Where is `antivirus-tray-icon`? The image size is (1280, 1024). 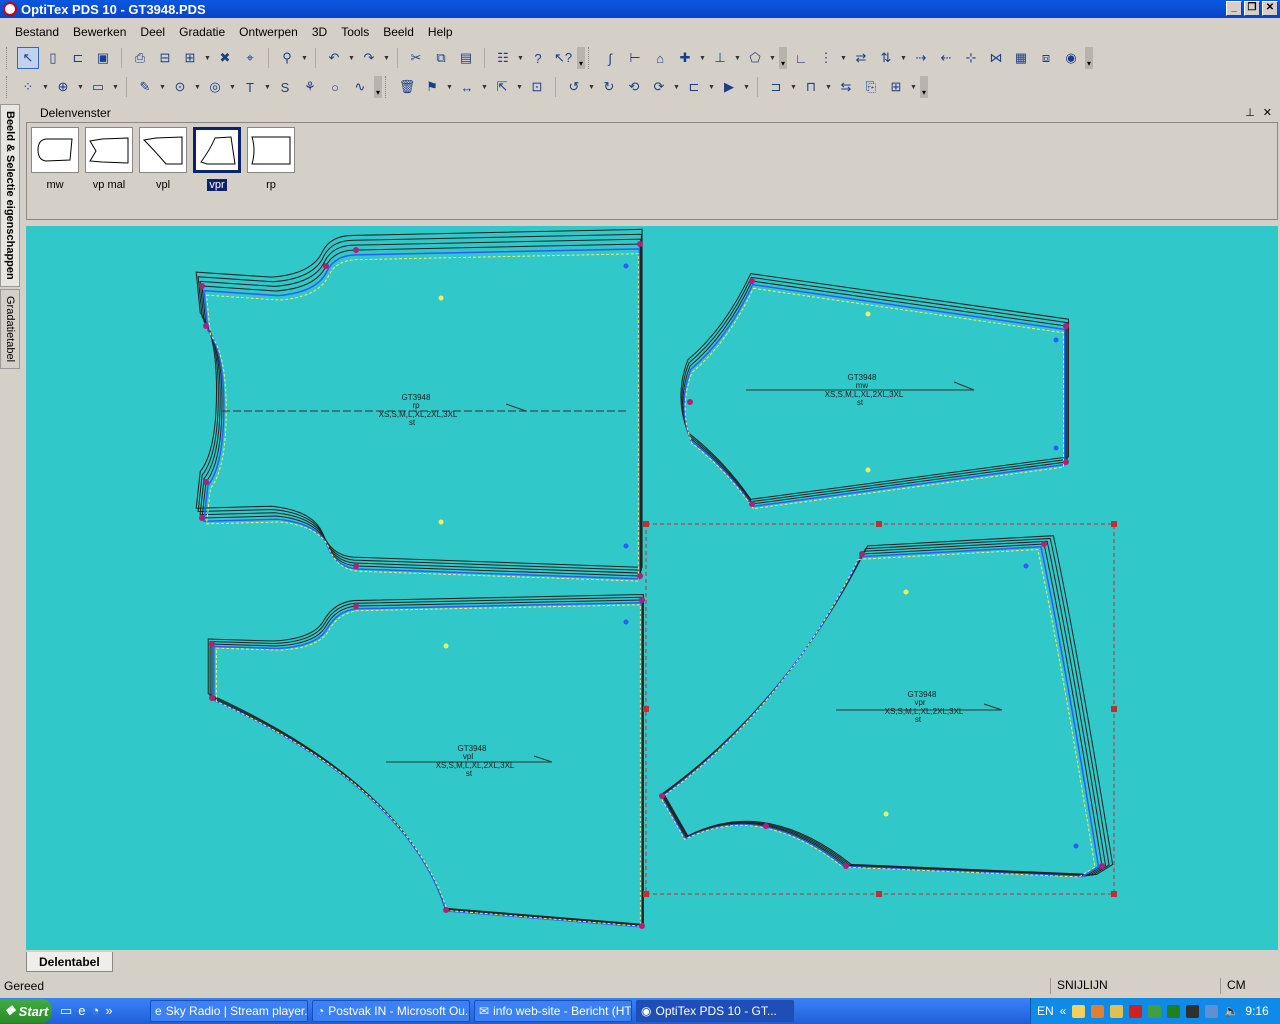 antivirus-tray-icon is located at coordinates (1136, 1011).